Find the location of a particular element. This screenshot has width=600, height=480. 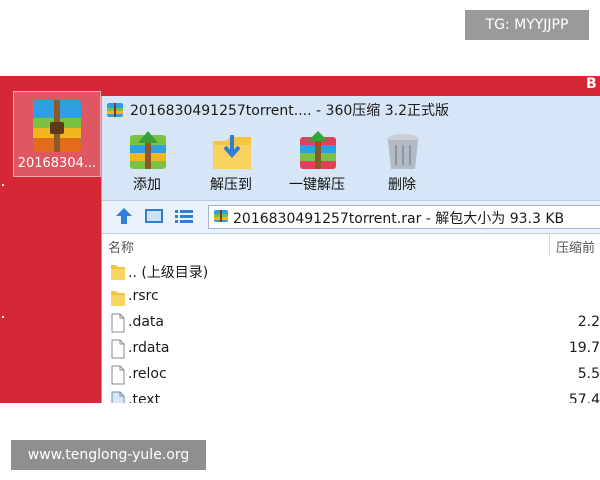

file-size: 2.2 is located at coordinates (588, 322).